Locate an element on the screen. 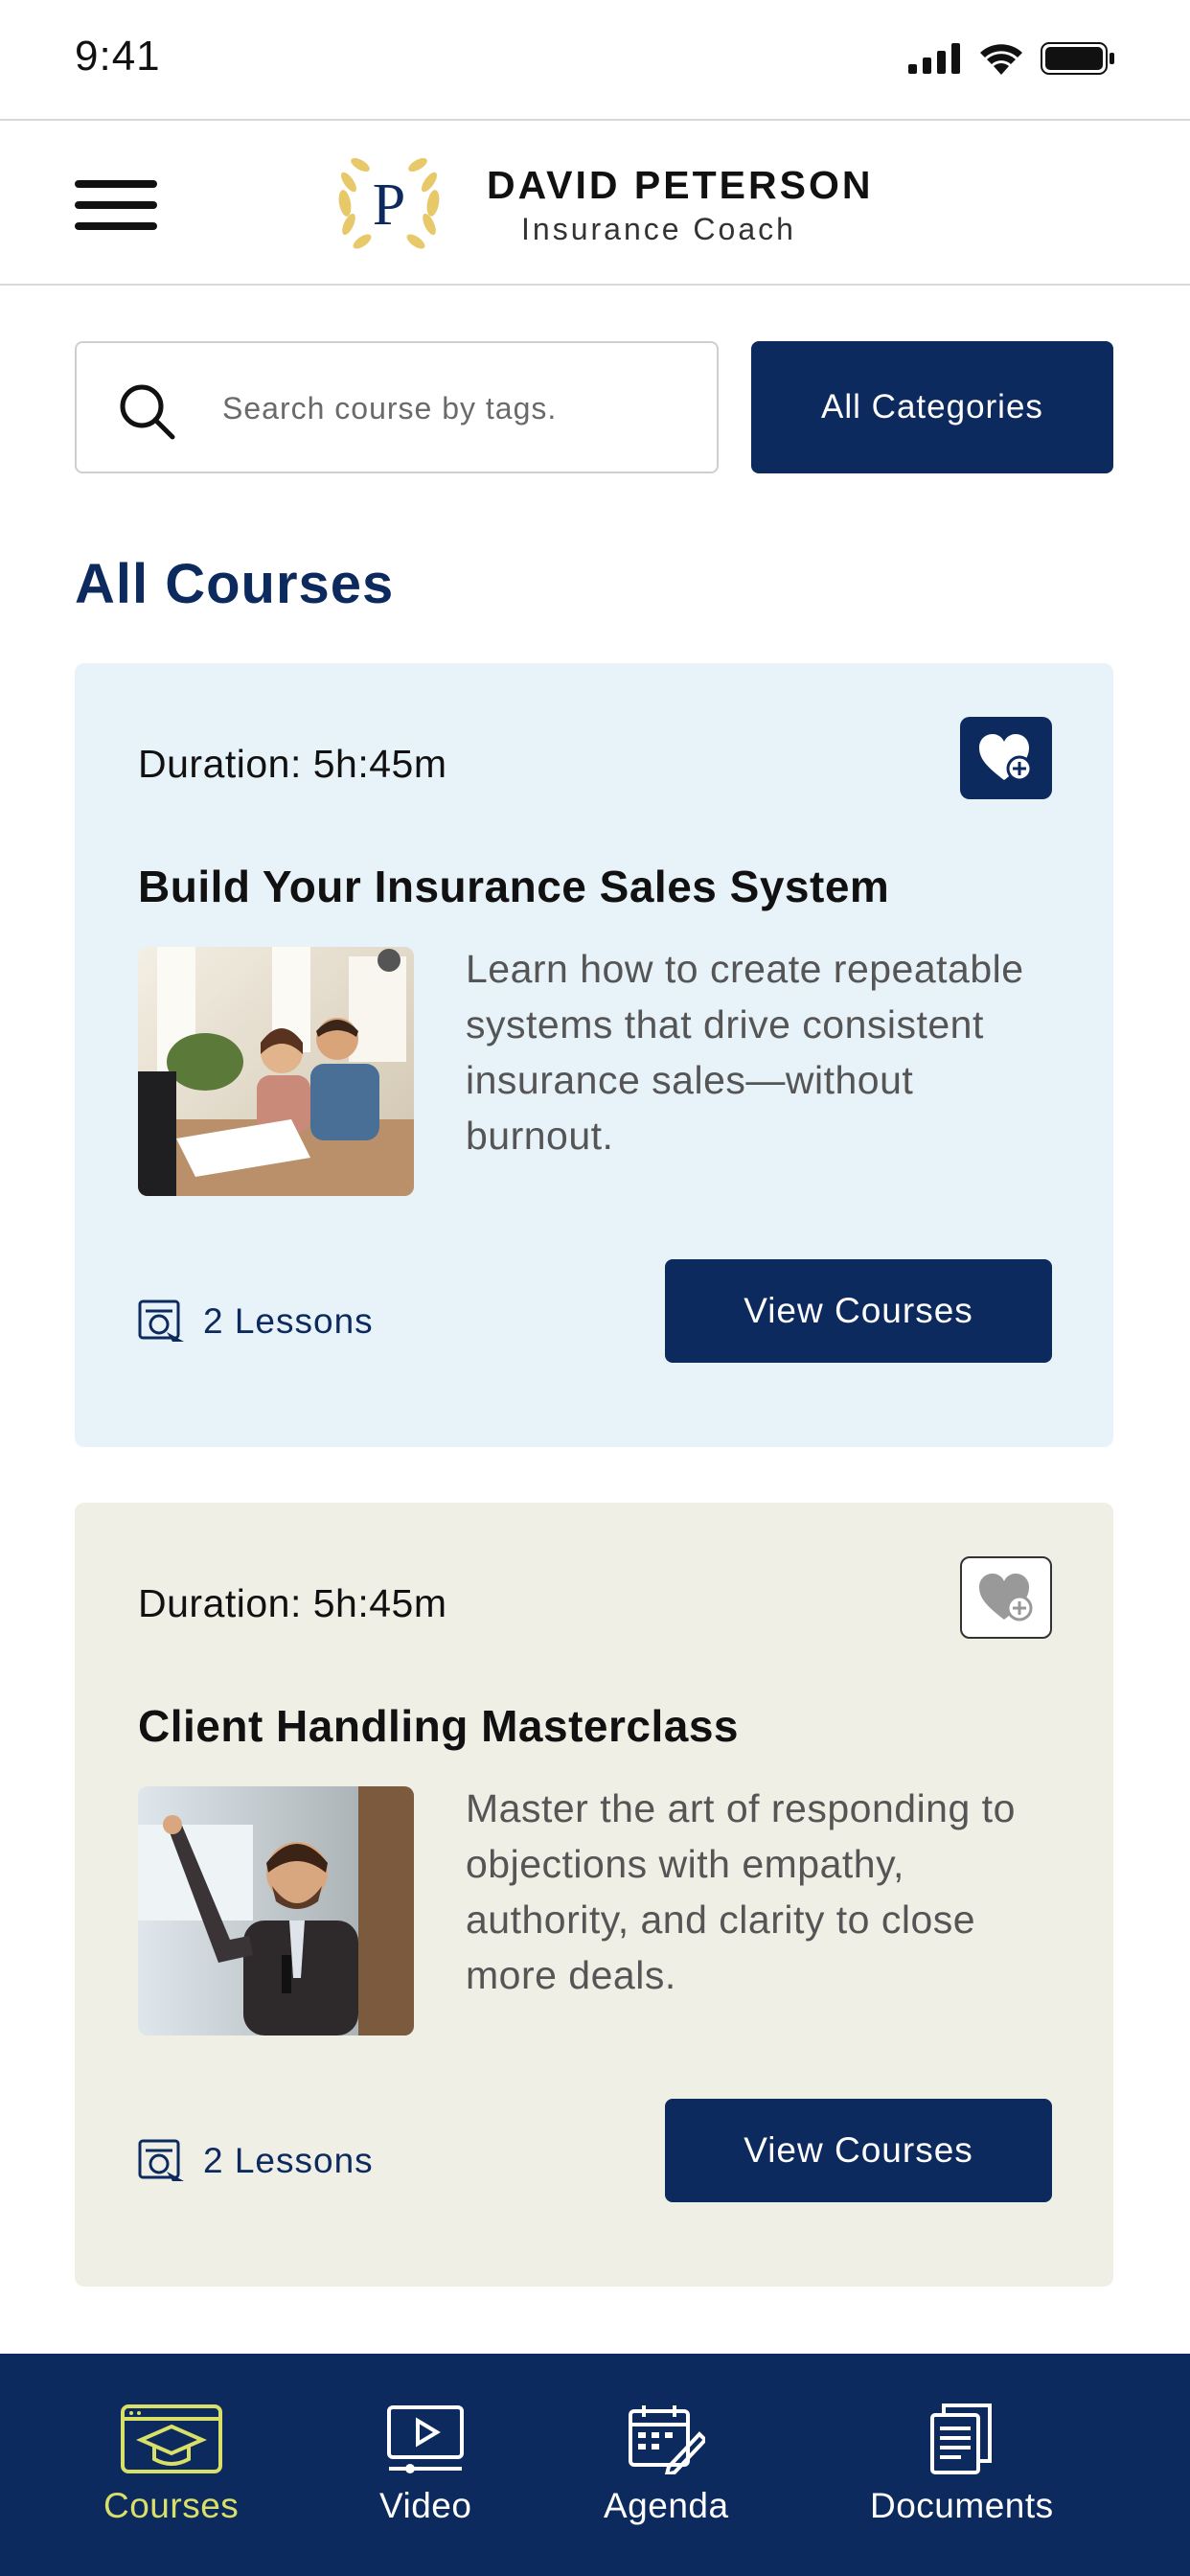 This screenshot has height=2576, width=1190. status-time: 9:41 is located at coordinates (118, 56).